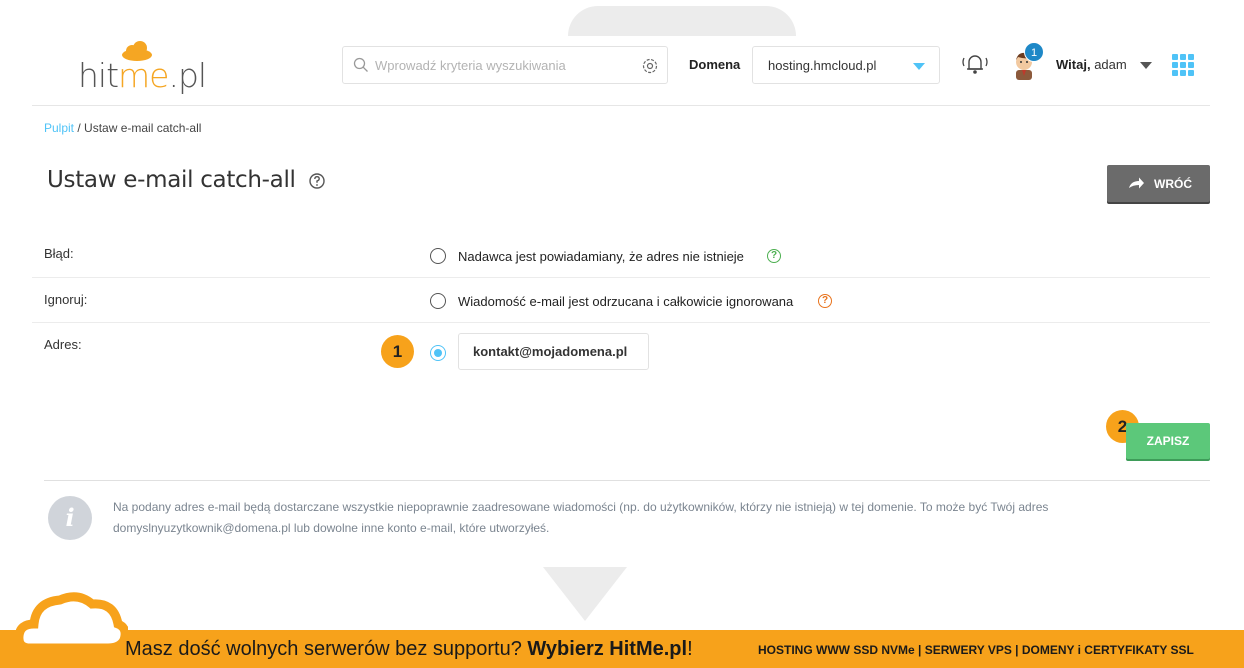 Image resolution: width=1244 pixels, height=668 pixels. What do you see at coordinates (1168, 441) in the screenshot?
I see `save-button: ZAPISZ` at bounding box center [1168, 441].